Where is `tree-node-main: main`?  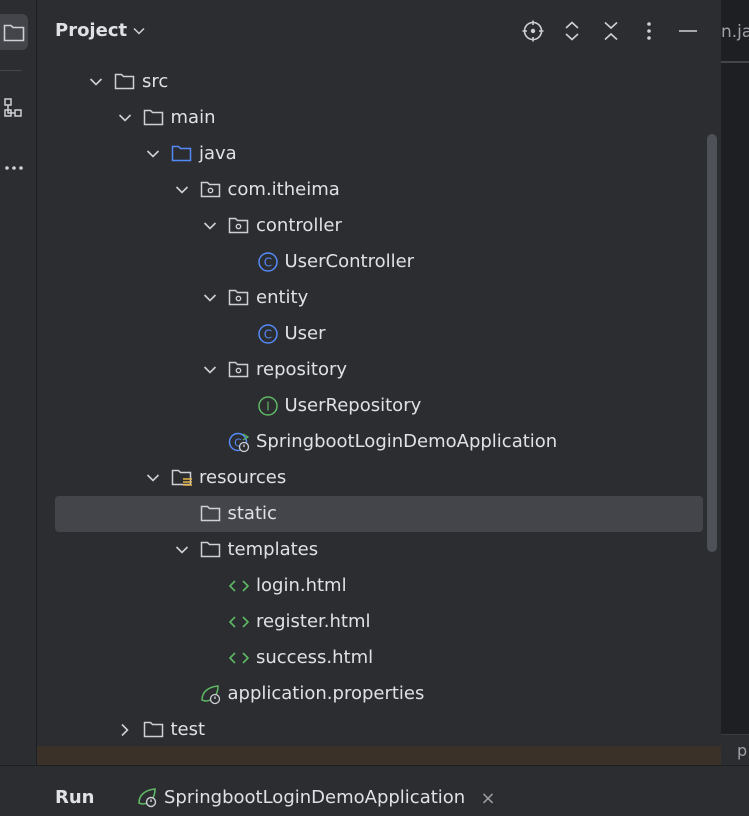 tree-node-main: main is located at coordinates (379, 118).